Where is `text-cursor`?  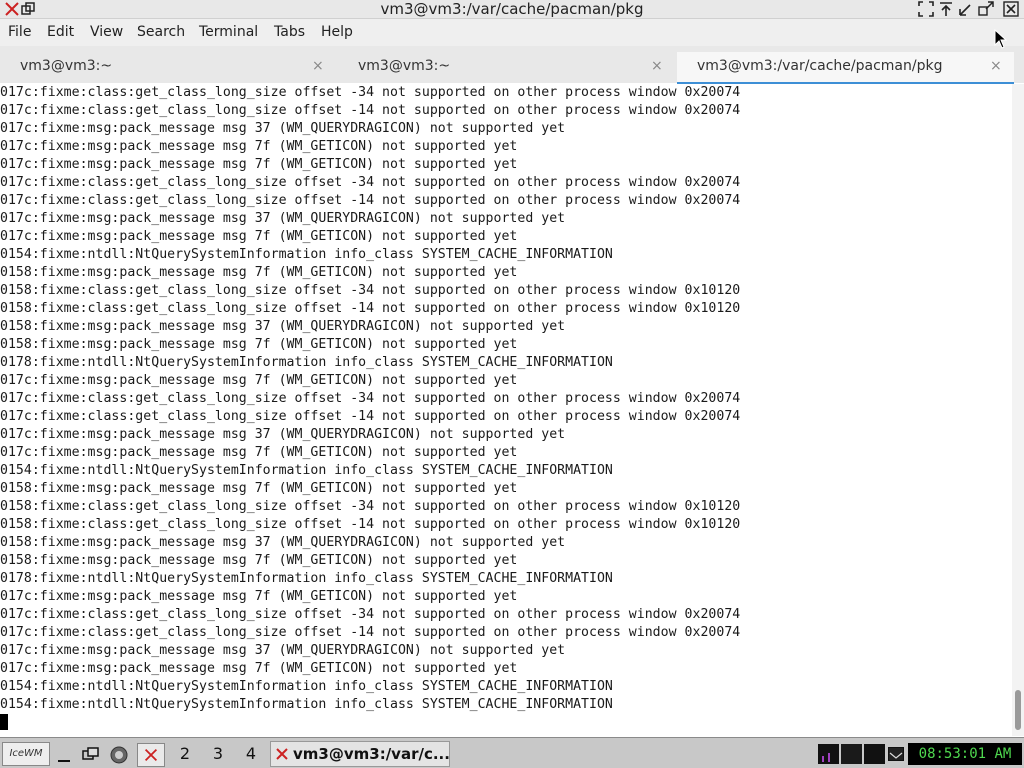
text-cursor is located at coordinates (4, 722).